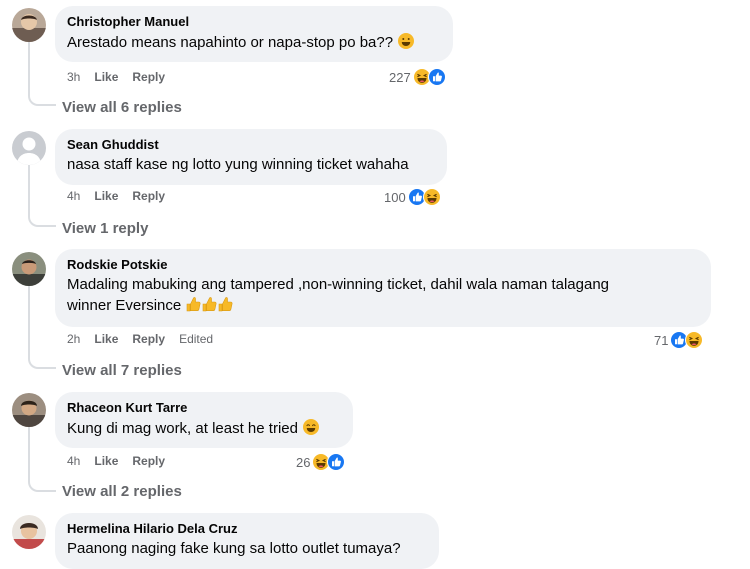 The image size is (750, 569). Describe the element at coordinates (417, 77) in the screenshot. I see `reactions-summary: 227` at that location.